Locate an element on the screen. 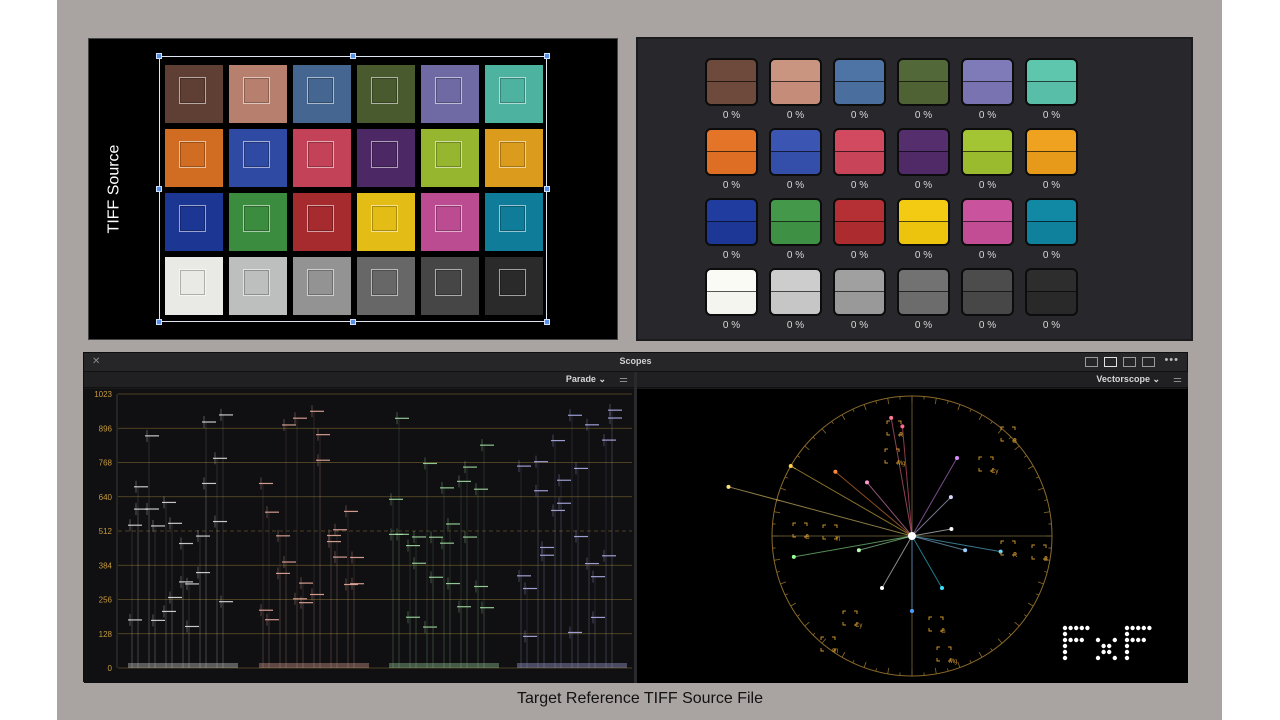 The width and height of the screenshot is (1280, 720). transform-handle-ml is located at coordinates (159, 189).